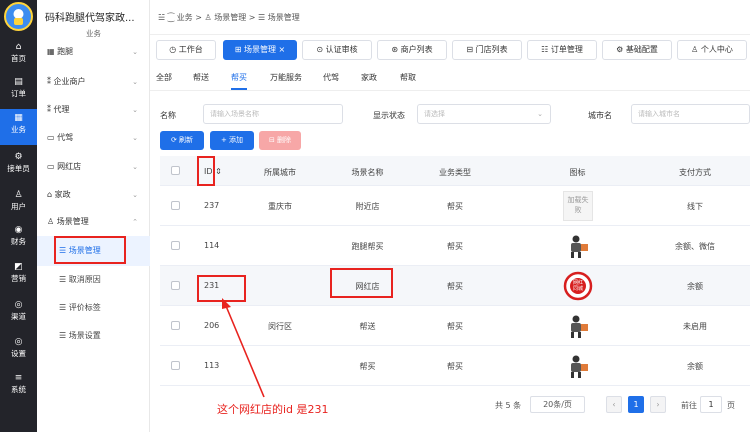 This screenshot has height=432, width=750. I want to click on prev-page-button: ‹, so click(614, 404).